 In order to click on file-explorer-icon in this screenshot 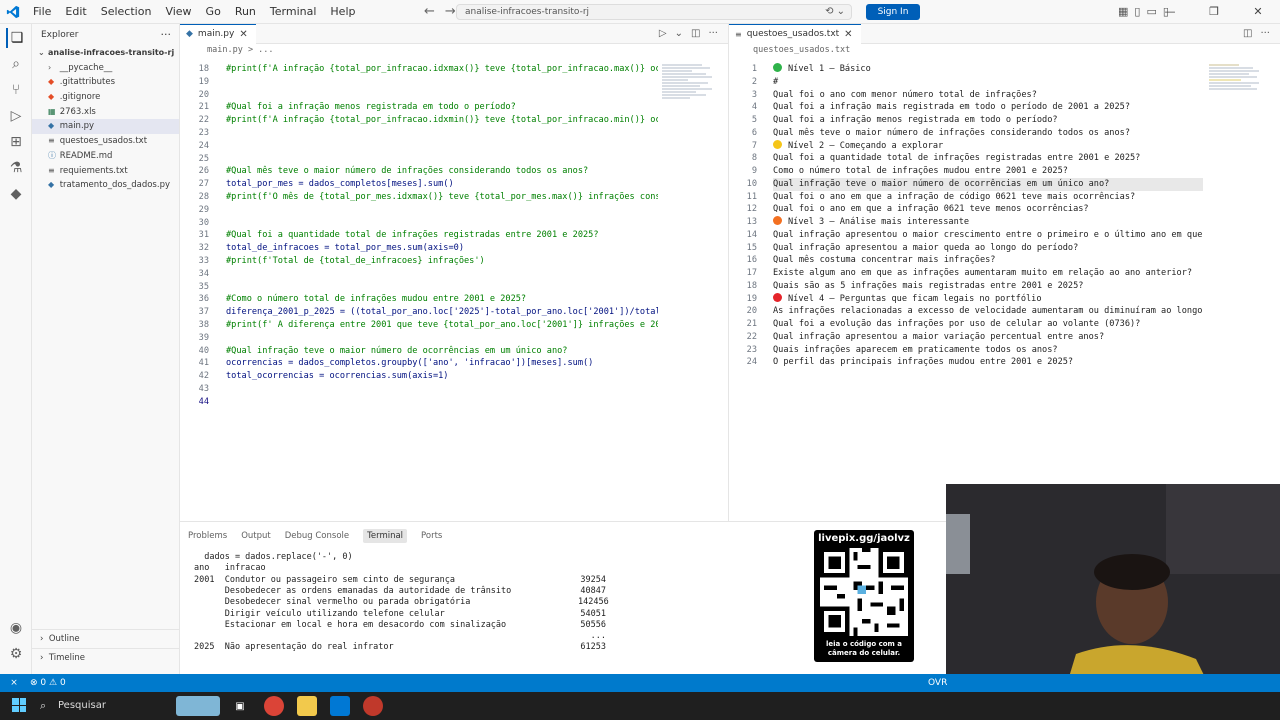, I will do `click(307, 706)`.